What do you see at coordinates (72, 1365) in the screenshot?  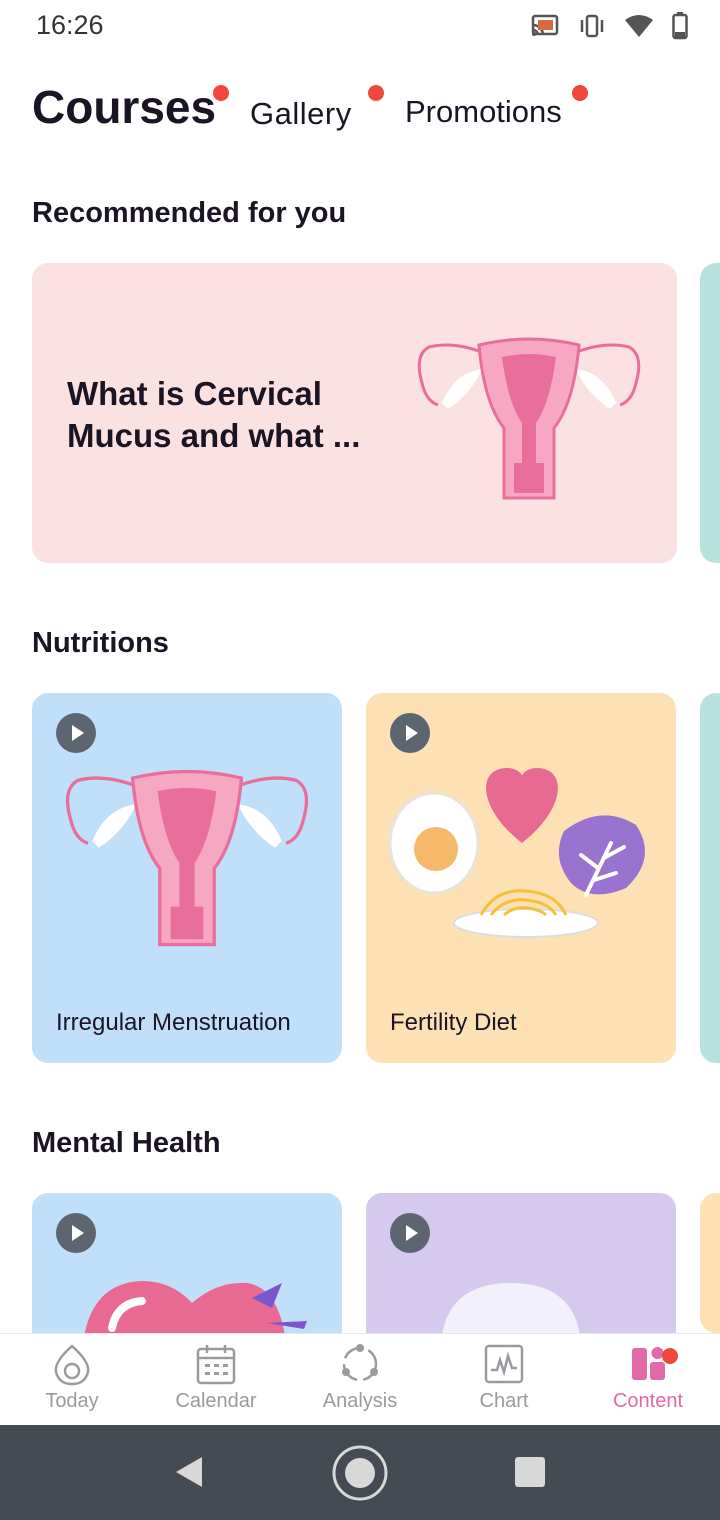 I see `egg-icon` at bounding box center [72, 1365].